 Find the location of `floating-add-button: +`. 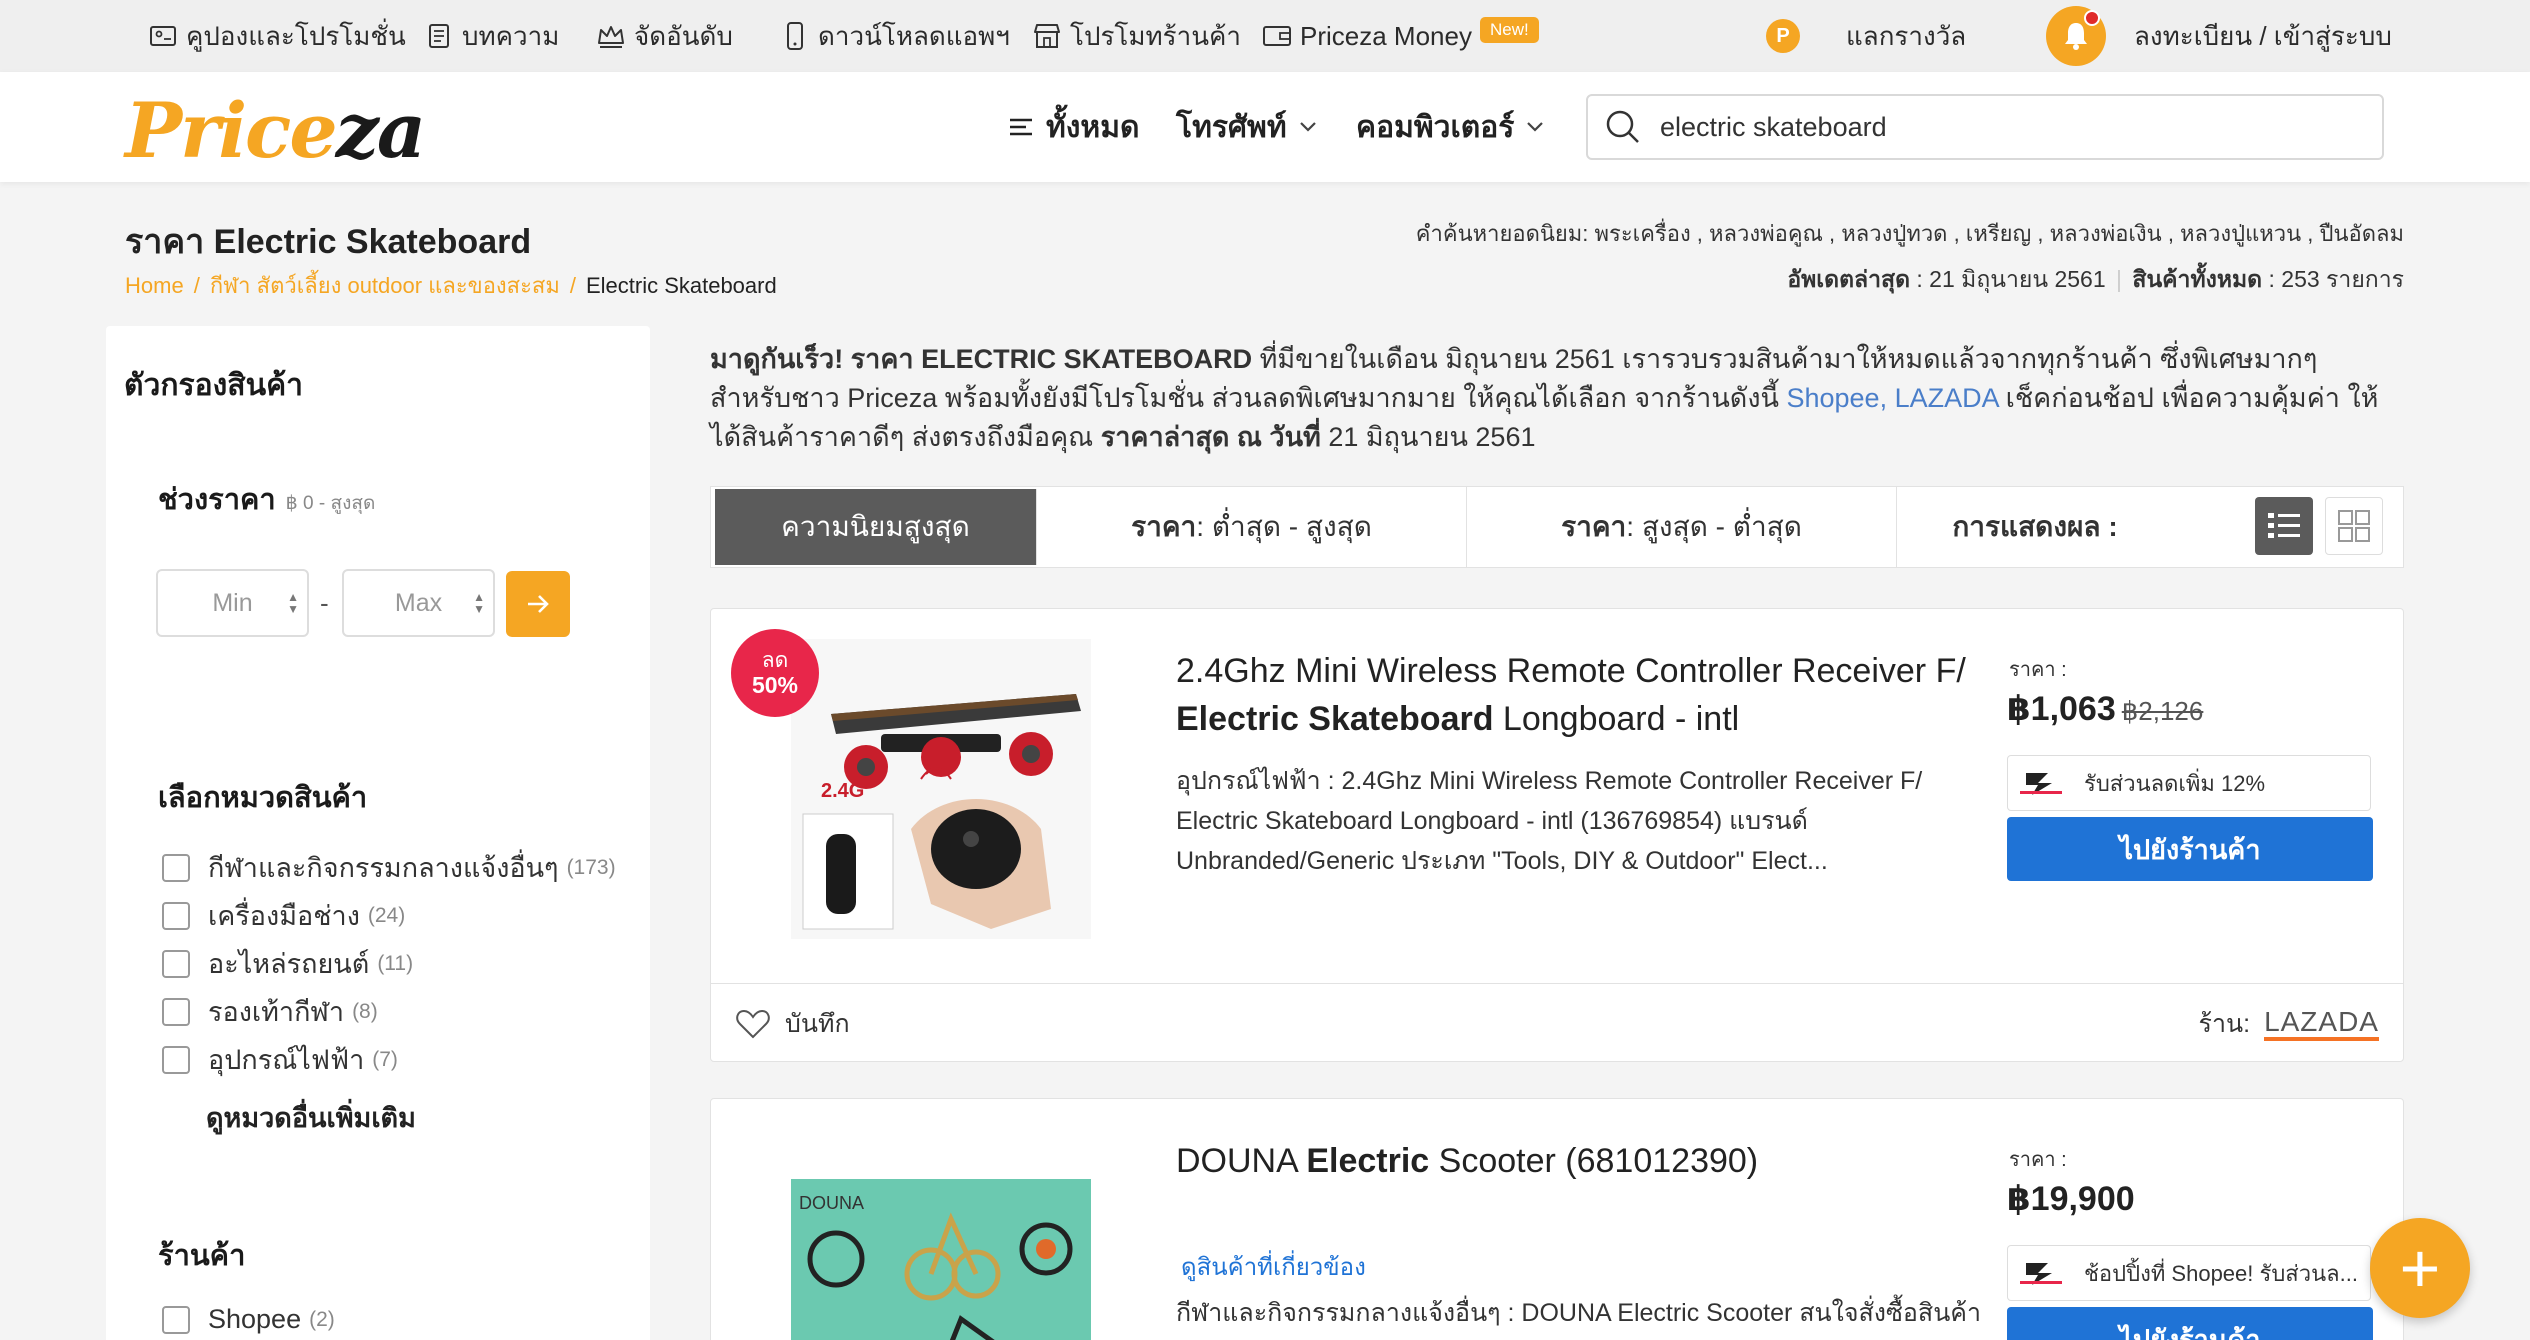

floating-add-button: + is located at coordinates (2420, 1268).